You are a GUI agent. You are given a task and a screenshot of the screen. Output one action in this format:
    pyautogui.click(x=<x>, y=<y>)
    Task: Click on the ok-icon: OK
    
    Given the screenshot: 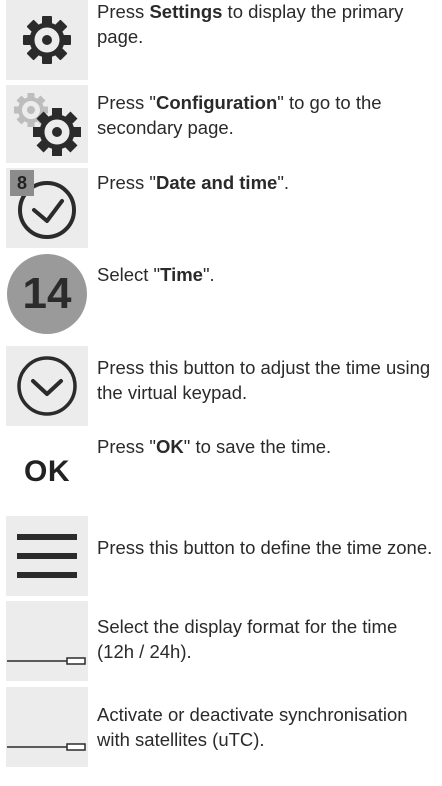 What is the action you would take?
    pyautogui.click(x=47, y=472)
    